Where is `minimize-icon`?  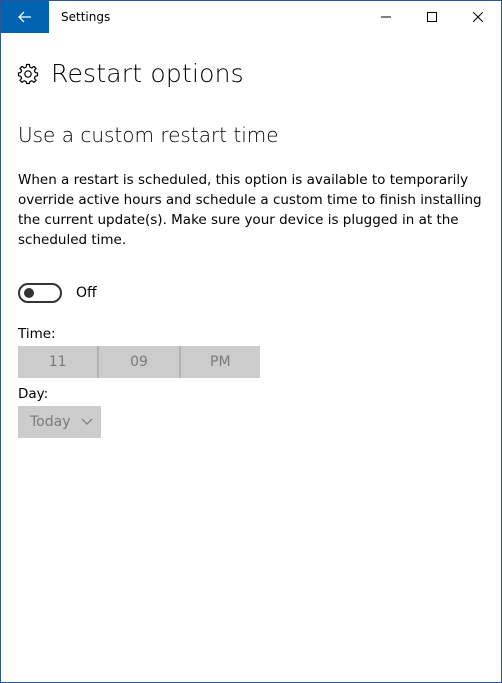
minimize-icon is located at coordinates (386, 17).